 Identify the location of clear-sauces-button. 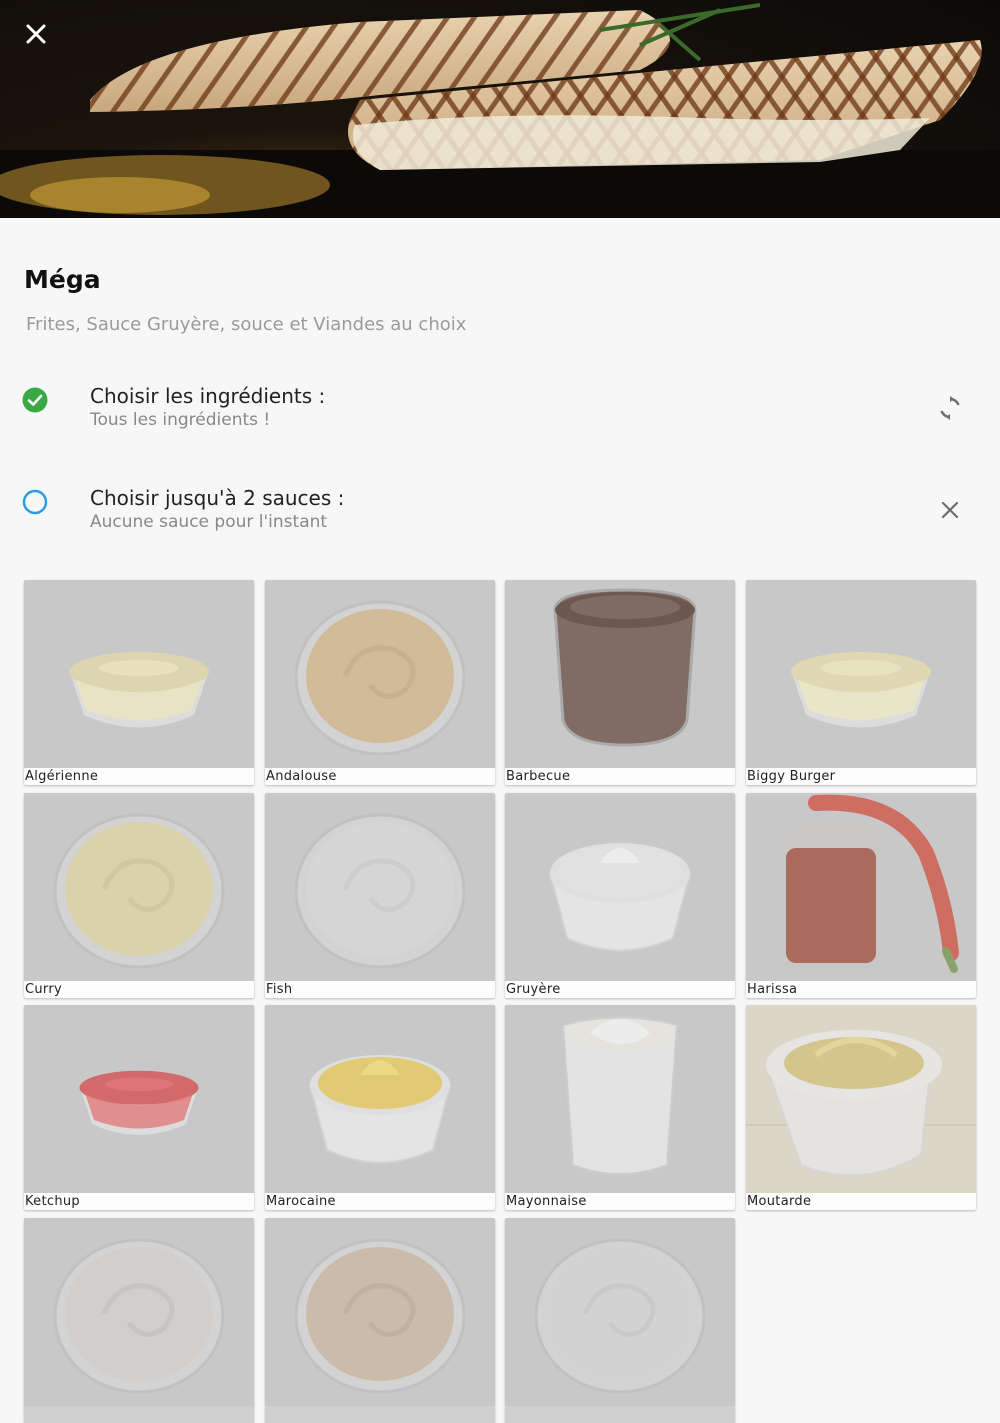
(950, 510).